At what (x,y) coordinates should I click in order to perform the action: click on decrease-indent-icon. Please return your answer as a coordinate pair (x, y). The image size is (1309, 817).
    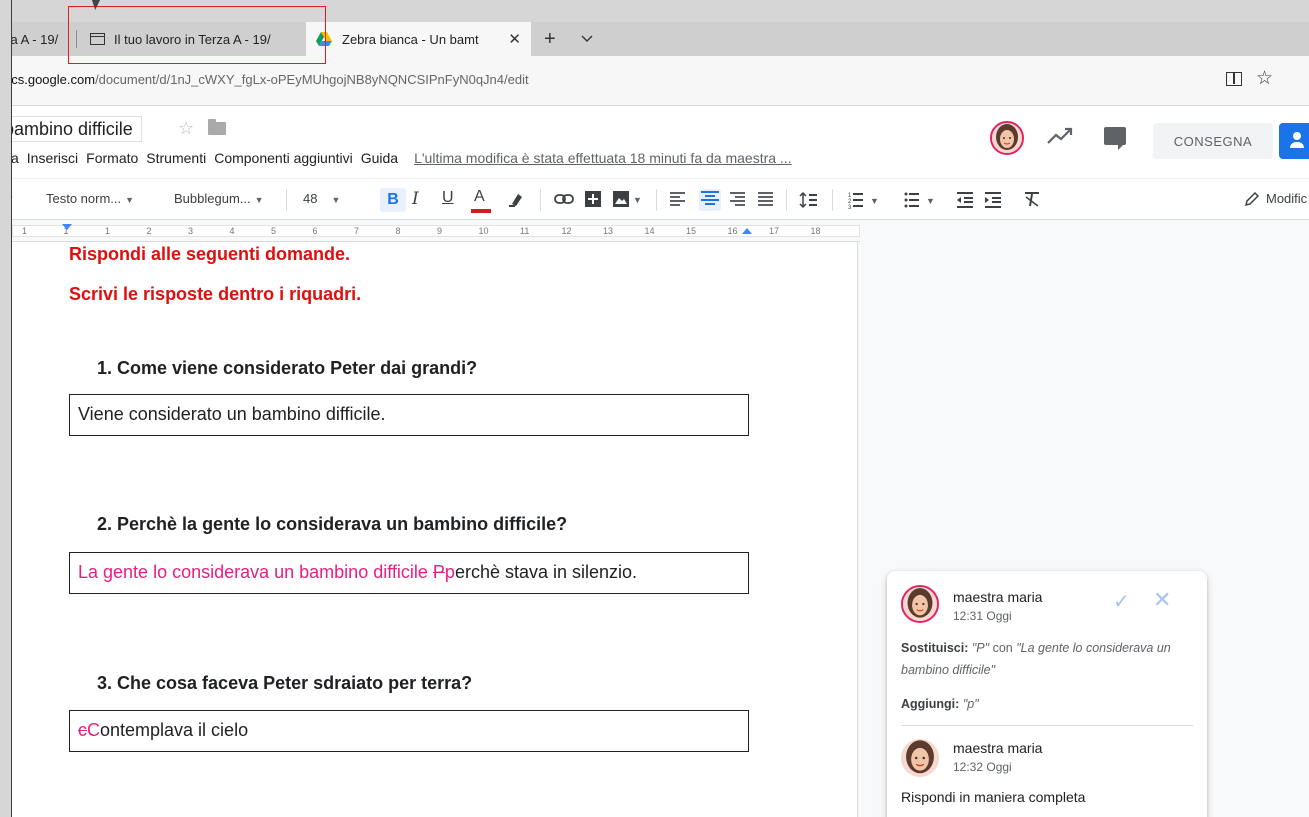
    Looking at the image, I should click on (965, 200).